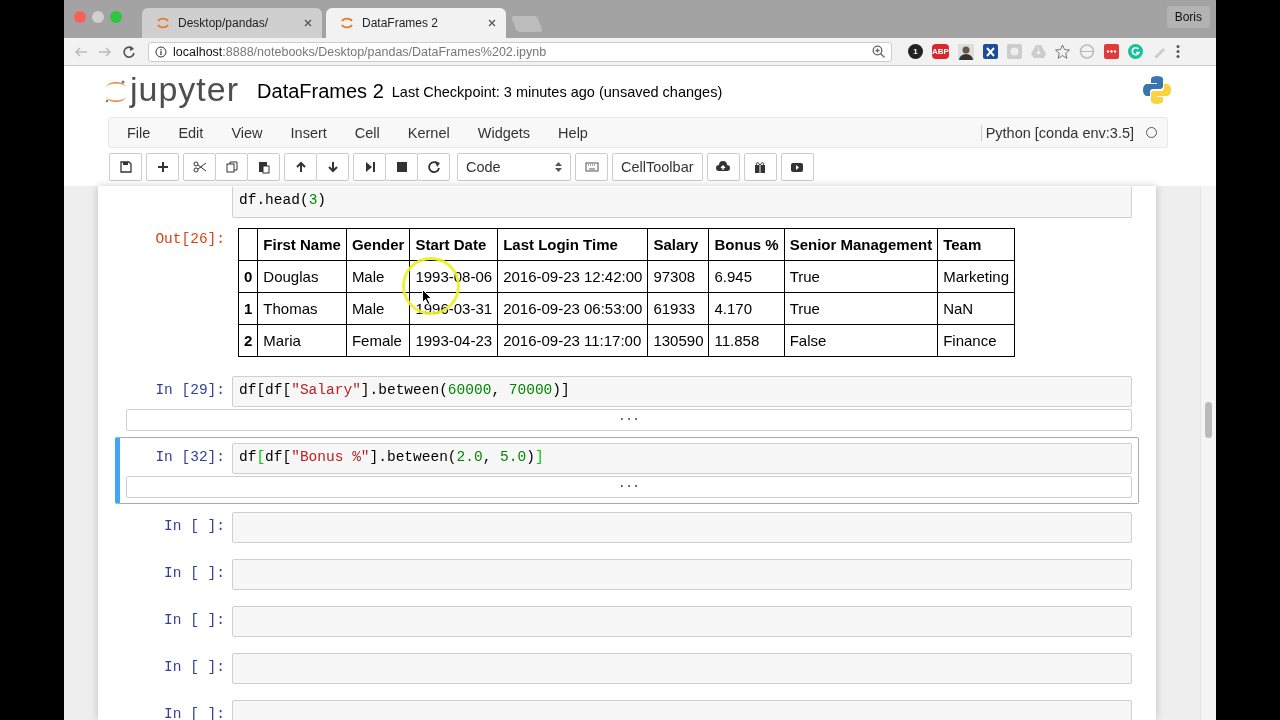  I want to click on insert-cell-icon, so click(162, 167).